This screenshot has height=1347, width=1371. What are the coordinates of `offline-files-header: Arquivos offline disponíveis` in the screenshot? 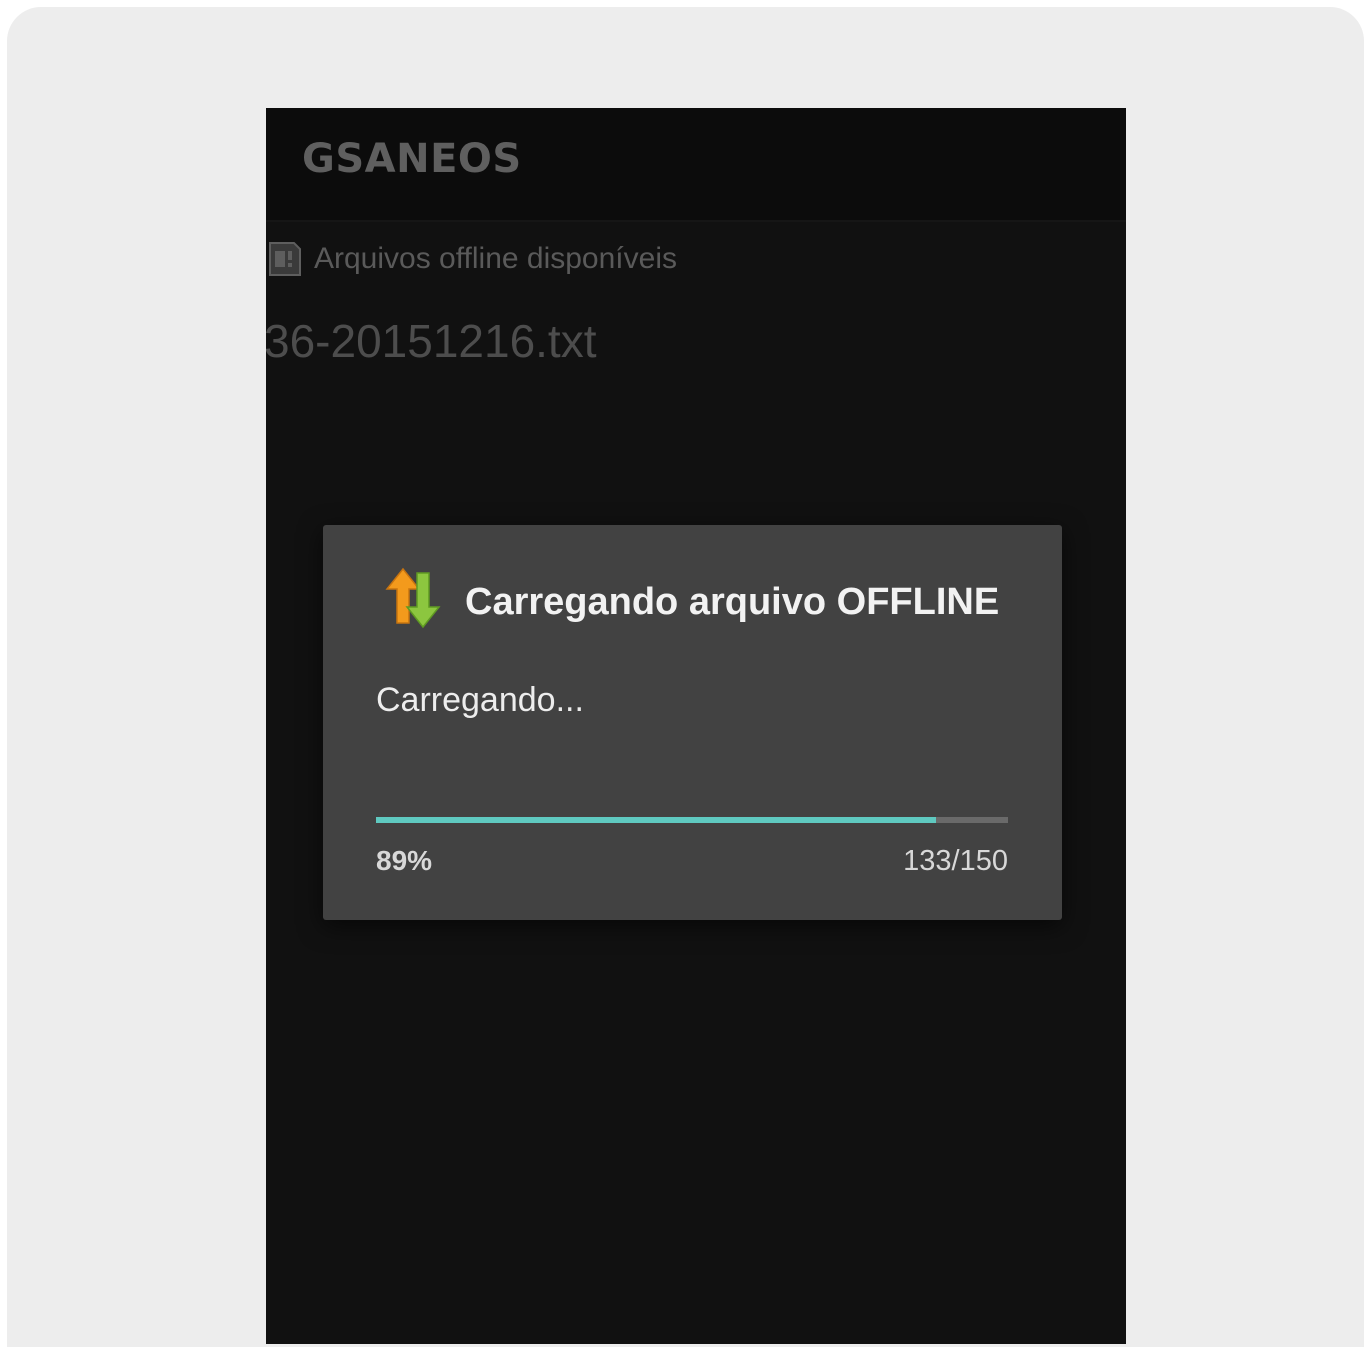 It's located at (471, 259).